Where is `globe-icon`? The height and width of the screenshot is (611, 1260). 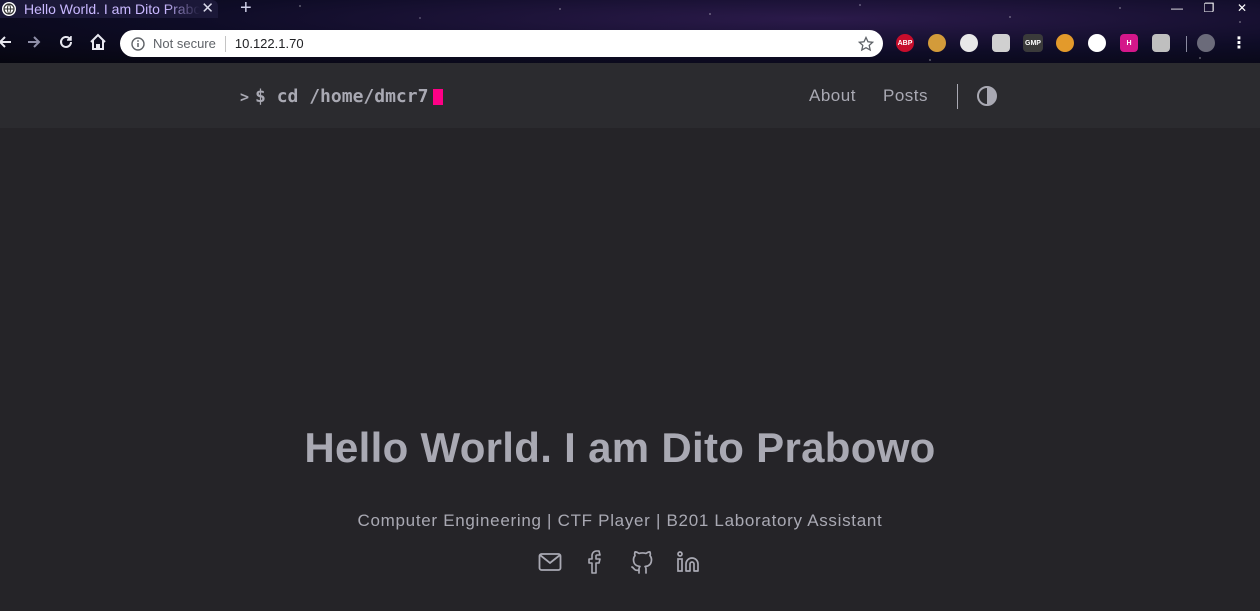
globe-icon is located at coordinates (9, 9).